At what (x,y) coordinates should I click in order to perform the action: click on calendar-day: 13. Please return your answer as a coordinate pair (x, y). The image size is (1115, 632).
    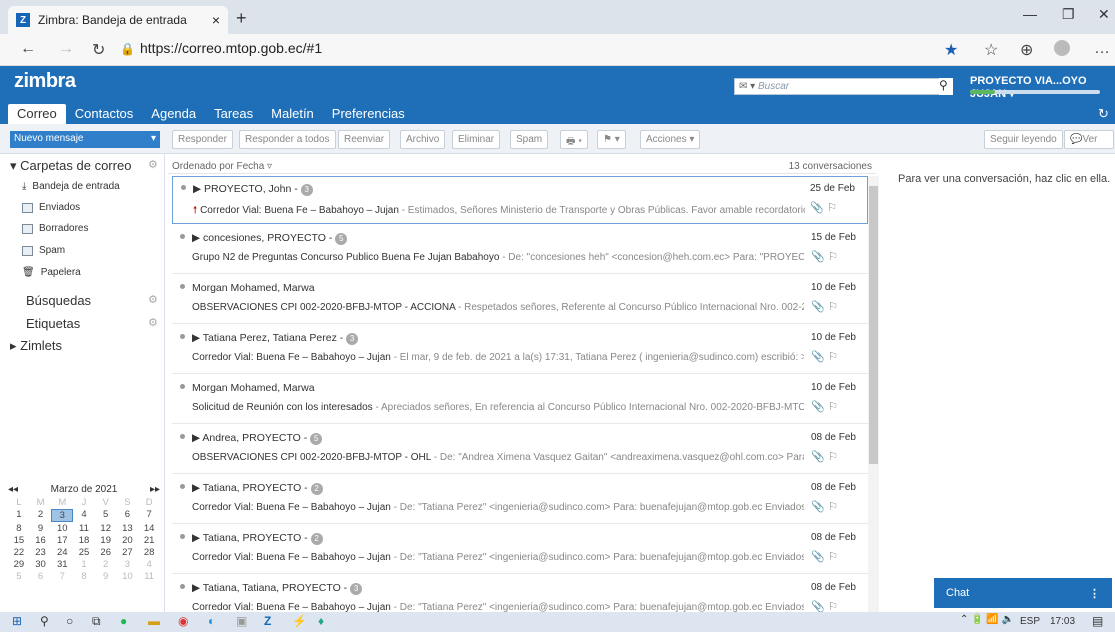
    Looking at the image, I should click on (128, 528).